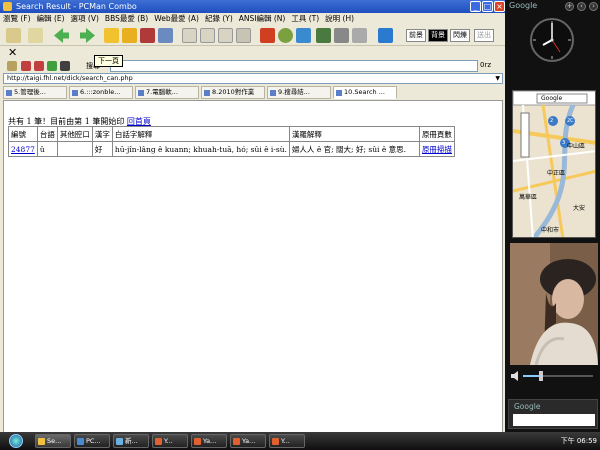 The image size is (600, 450). I want to click on close-icon: ✕, so click(12, 52).